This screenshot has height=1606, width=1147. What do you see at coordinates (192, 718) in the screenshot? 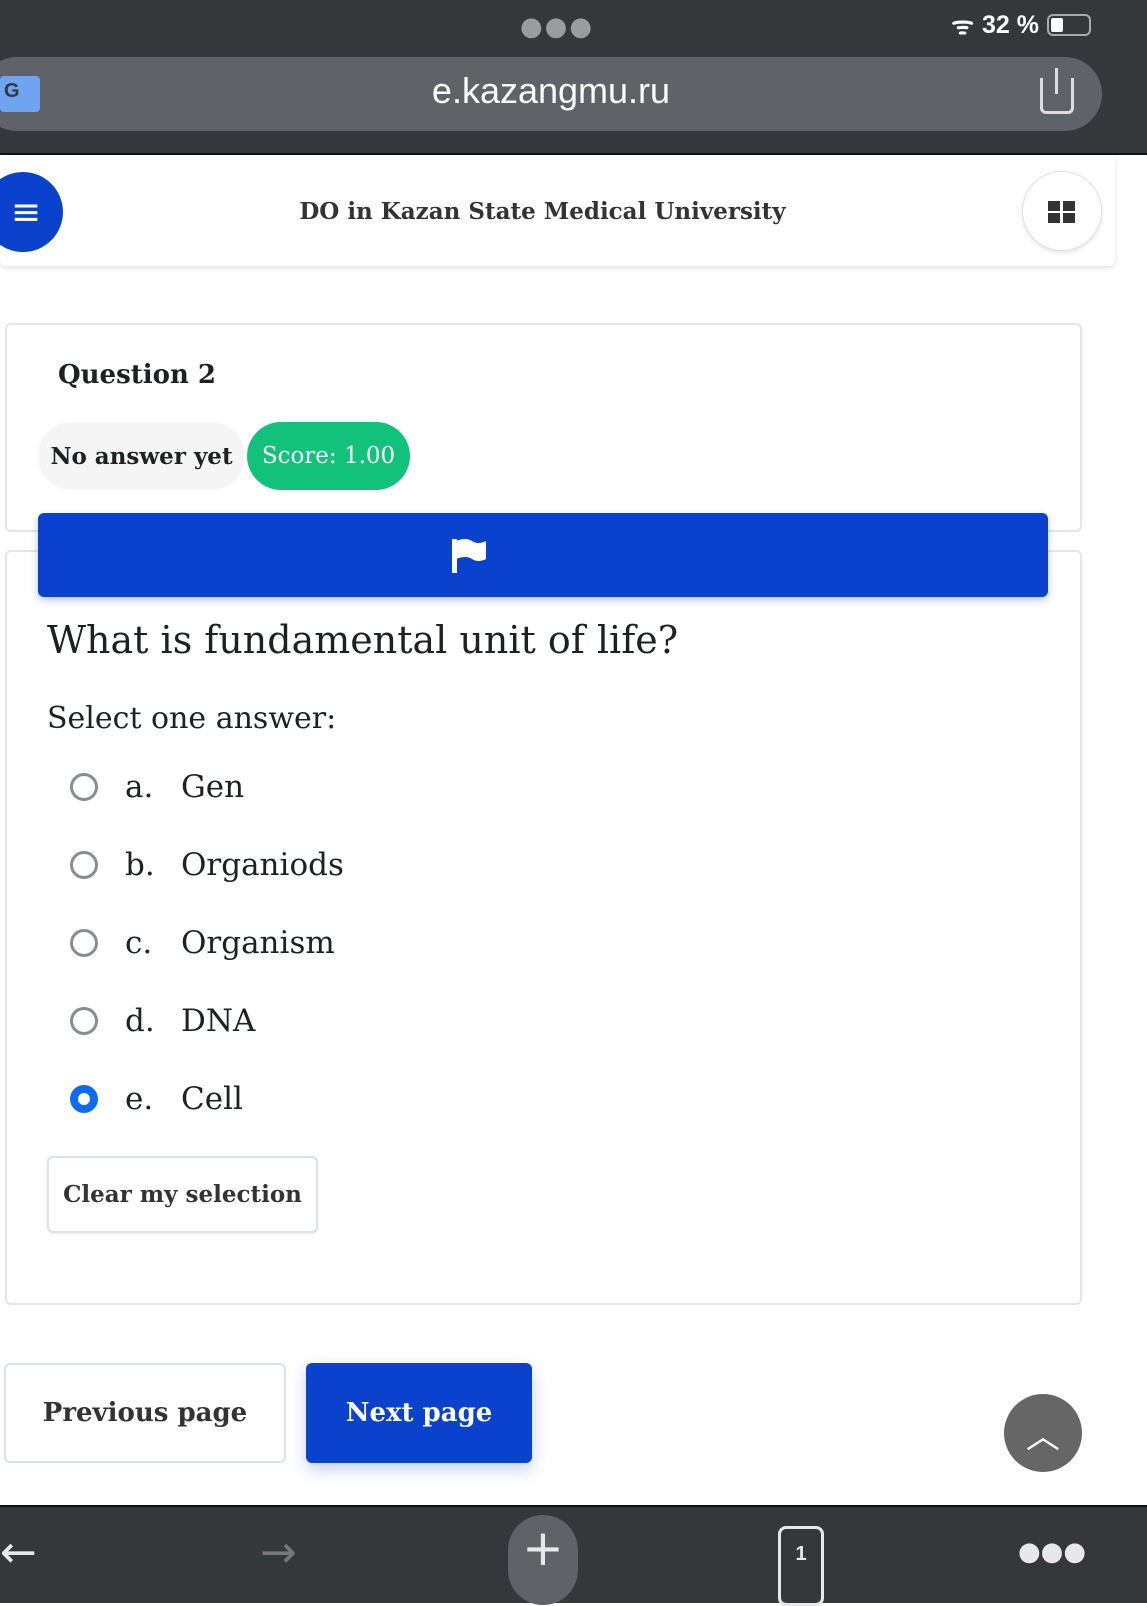
I see `answer-prompt: Select one answer:` at bounding box center [192, 718].